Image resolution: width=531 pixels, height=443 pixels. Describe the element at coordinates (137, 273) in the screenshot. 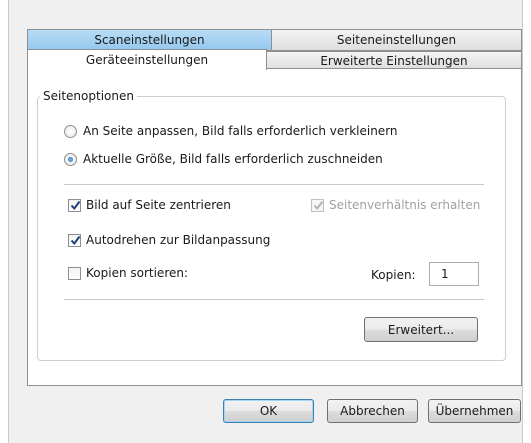

I see `checkbox-label: Kopien sortieren:` at that location.